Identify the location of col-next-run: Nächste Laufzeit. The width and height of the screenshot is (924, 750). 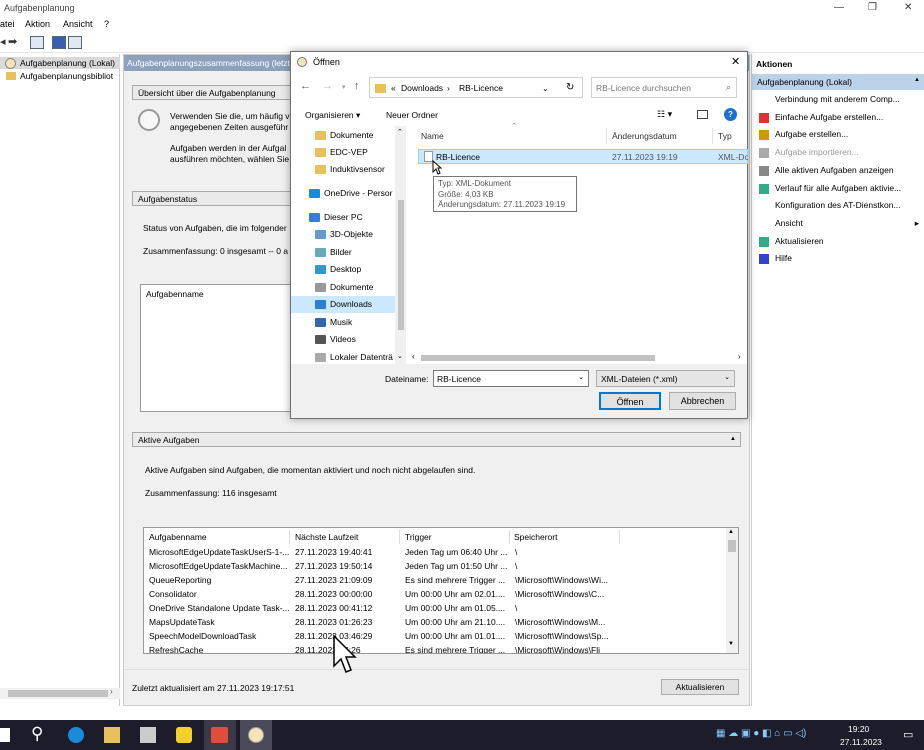
(326, 537).